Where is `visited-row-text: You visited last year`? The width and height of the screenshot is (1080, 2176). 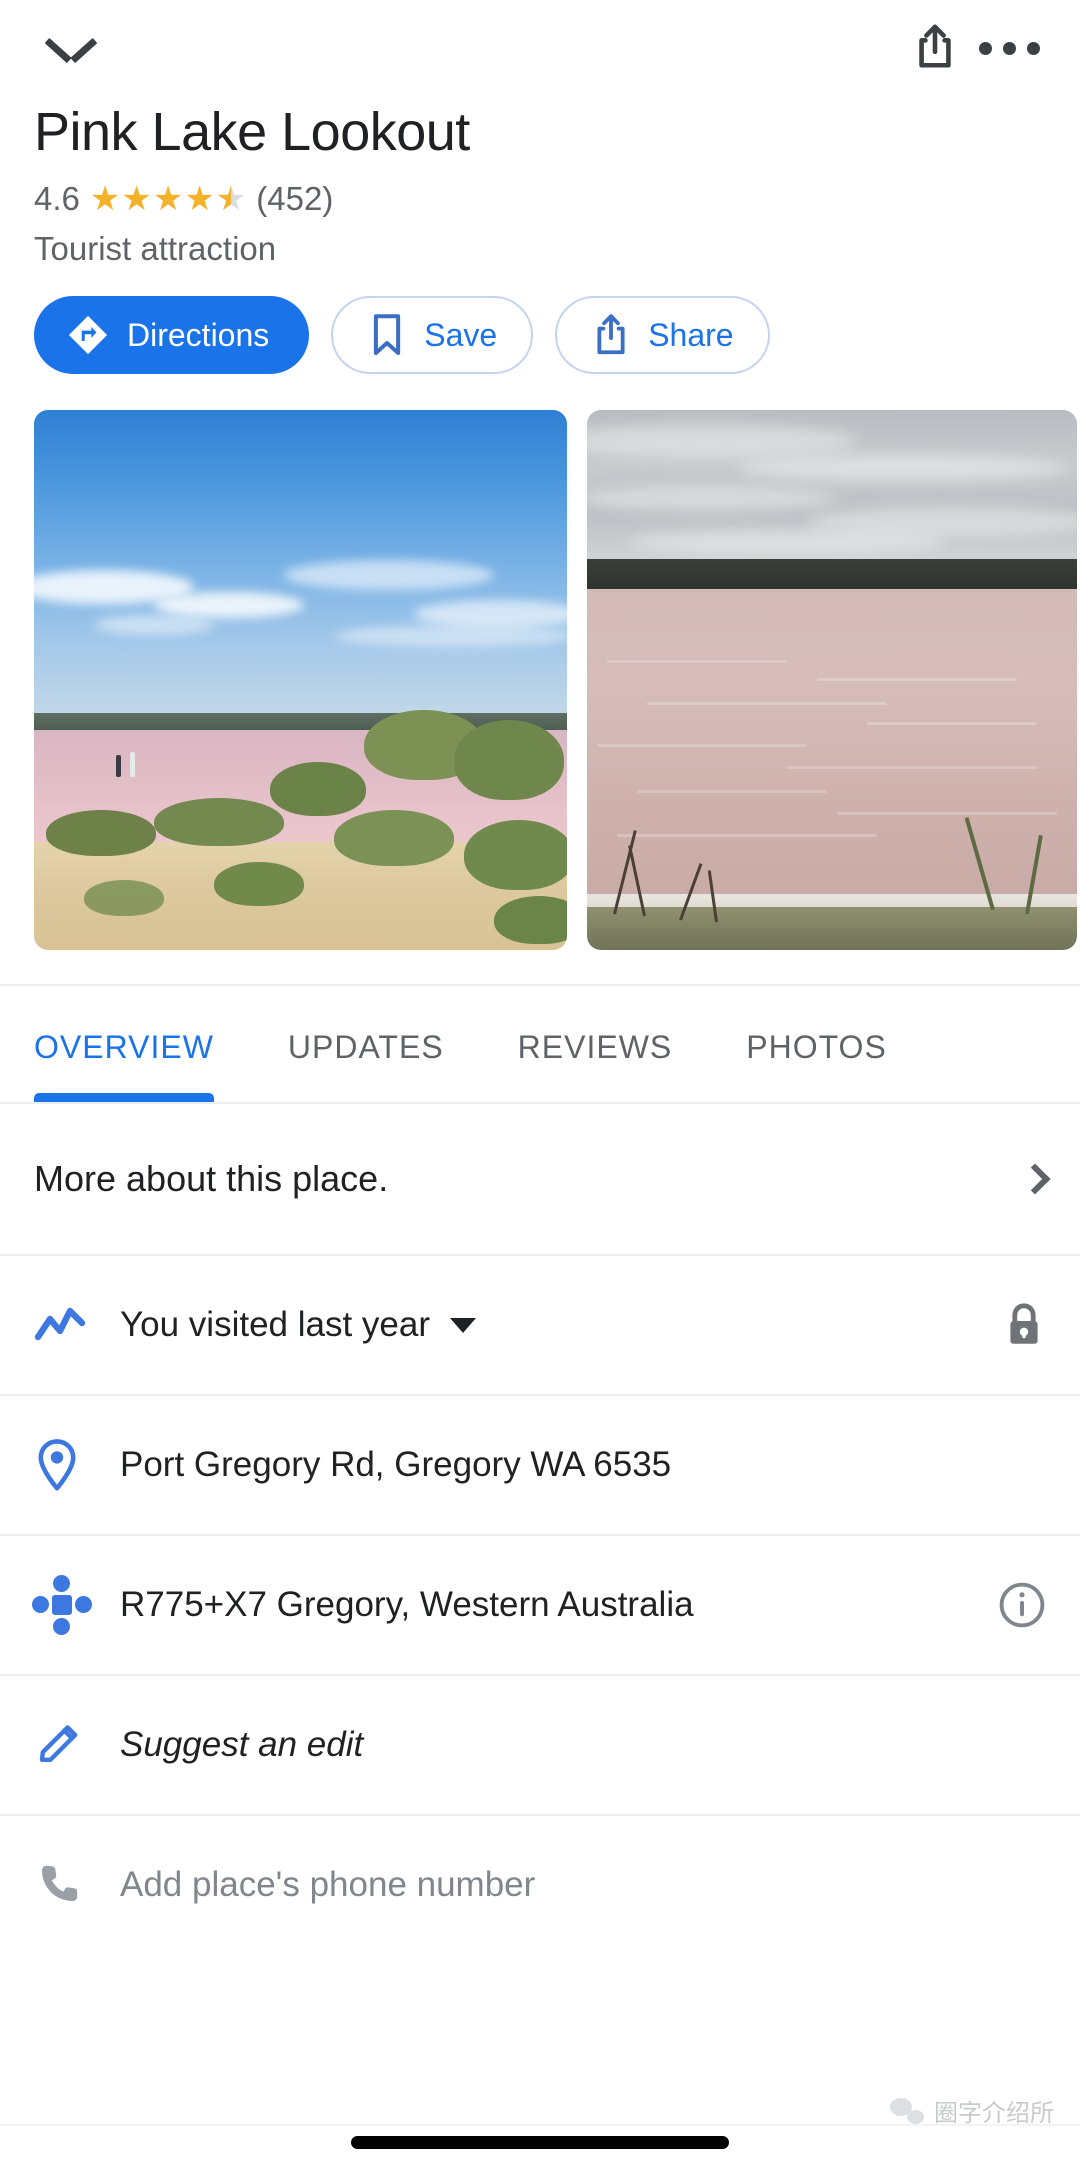 visited-row-text: You visited last year is located at coordinates (553, 1325).